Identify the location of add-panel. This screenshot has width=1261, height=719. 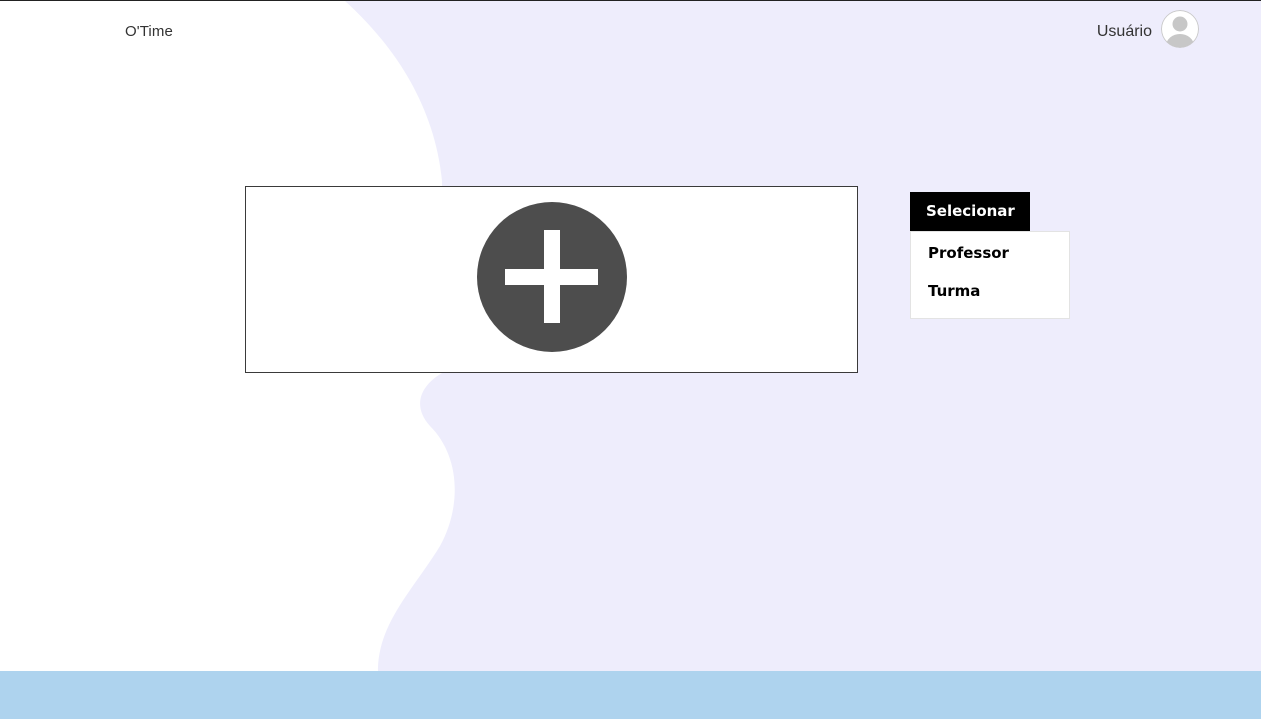
(551, 279).